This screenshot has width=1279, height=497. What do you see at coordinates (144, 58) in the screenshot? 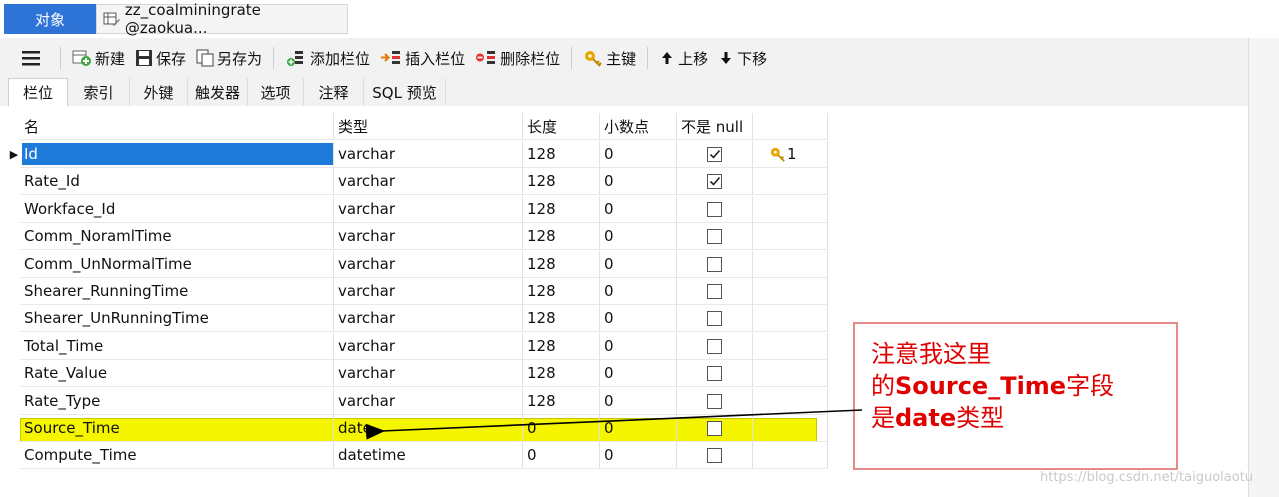
I see `save-icon` at bounding box center [144, 58].